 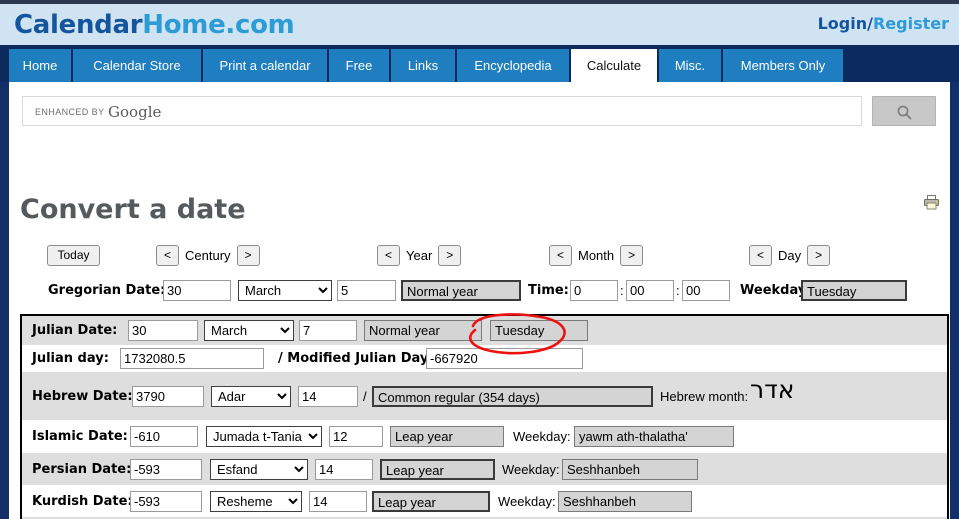 I want to click on today-button: Today, so click(x=73, y=255).